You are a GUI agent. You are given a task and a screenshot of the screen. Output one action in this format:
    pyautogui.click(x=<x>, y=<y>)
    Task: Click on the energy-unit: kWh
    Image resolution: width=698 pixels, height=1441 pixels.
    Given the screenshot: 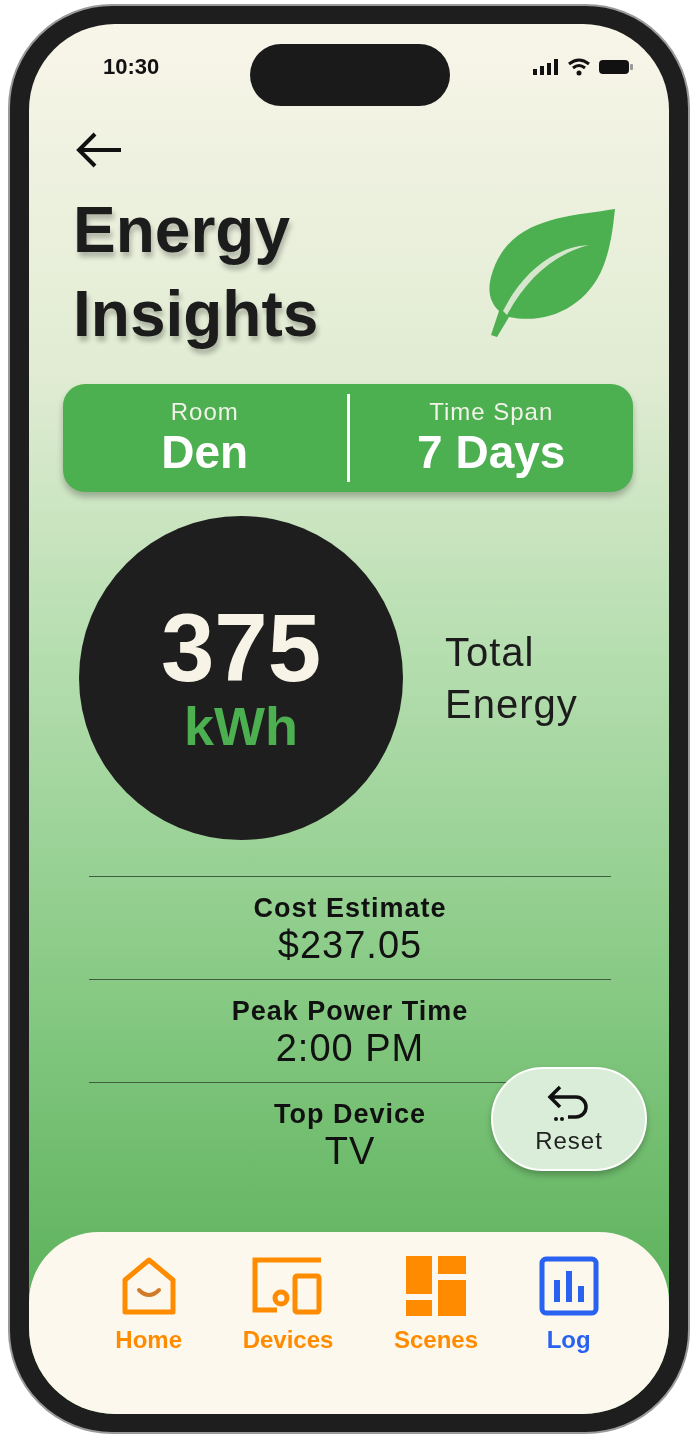 What is the action you would take?
    pyautogui.click(x=241, y=726)
    